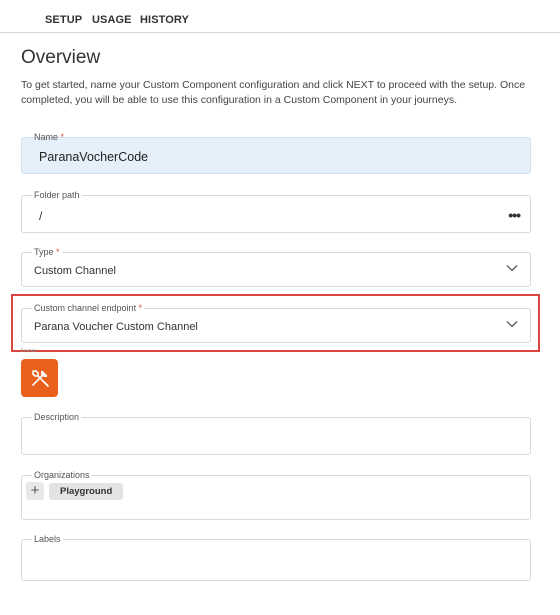 This screenshot has width=560, height=615. Describe the element at coordinates (35, 491) in the screenshot. I see `add-organization-button: +` at that location.